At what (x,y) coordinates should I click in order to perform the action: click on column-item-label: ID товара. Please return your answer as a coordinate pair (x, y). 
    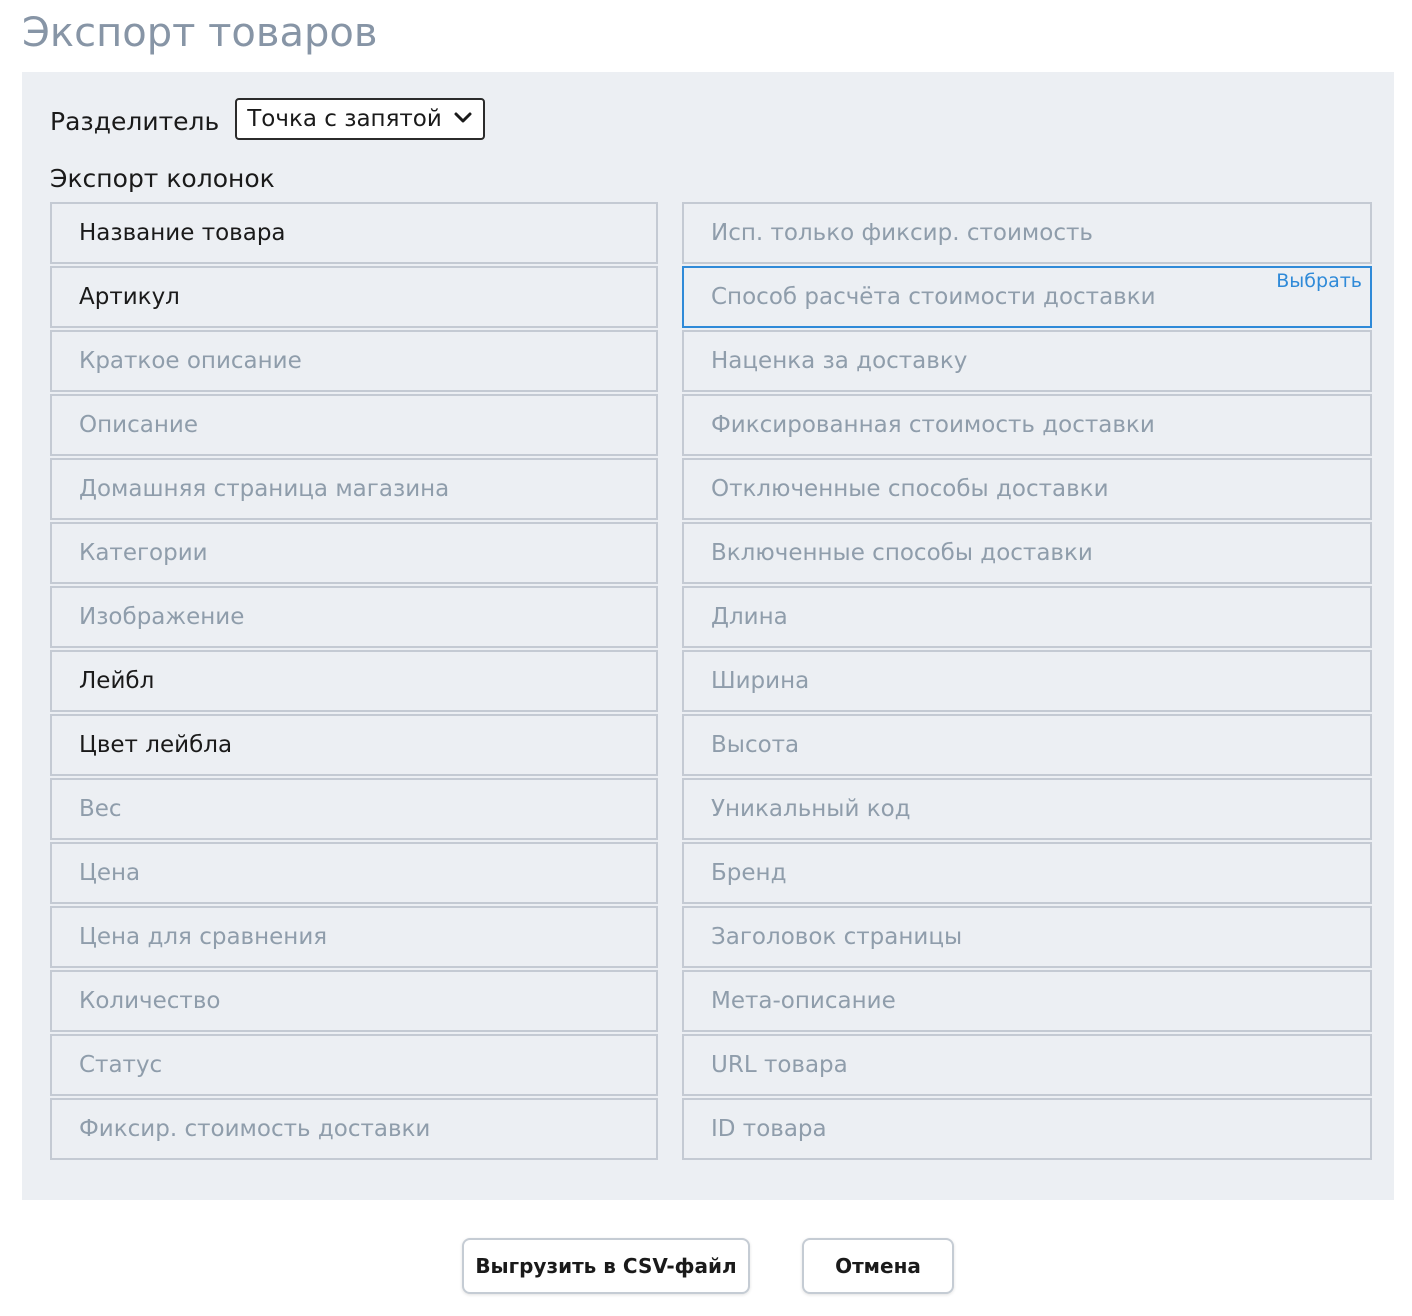
    Looking at the image, I should click on (769, 1129).